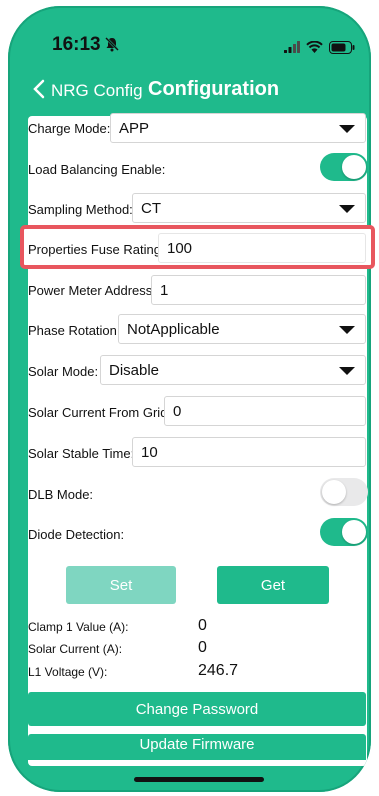 The height and width of the screenshot is (796, 379). I want to click on solar-current-value: 0, so click(202, 647).